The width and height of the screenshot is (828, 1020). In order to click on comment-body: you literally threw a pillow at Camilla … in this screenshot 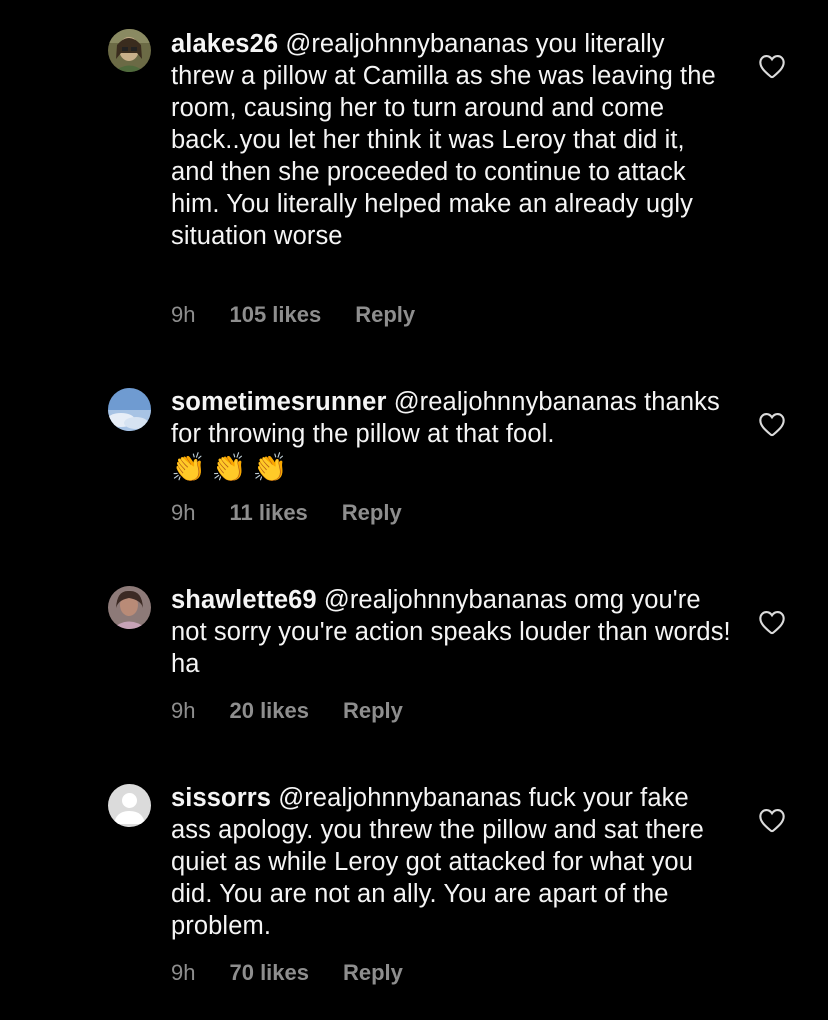, I will do `click(443, 140)`.